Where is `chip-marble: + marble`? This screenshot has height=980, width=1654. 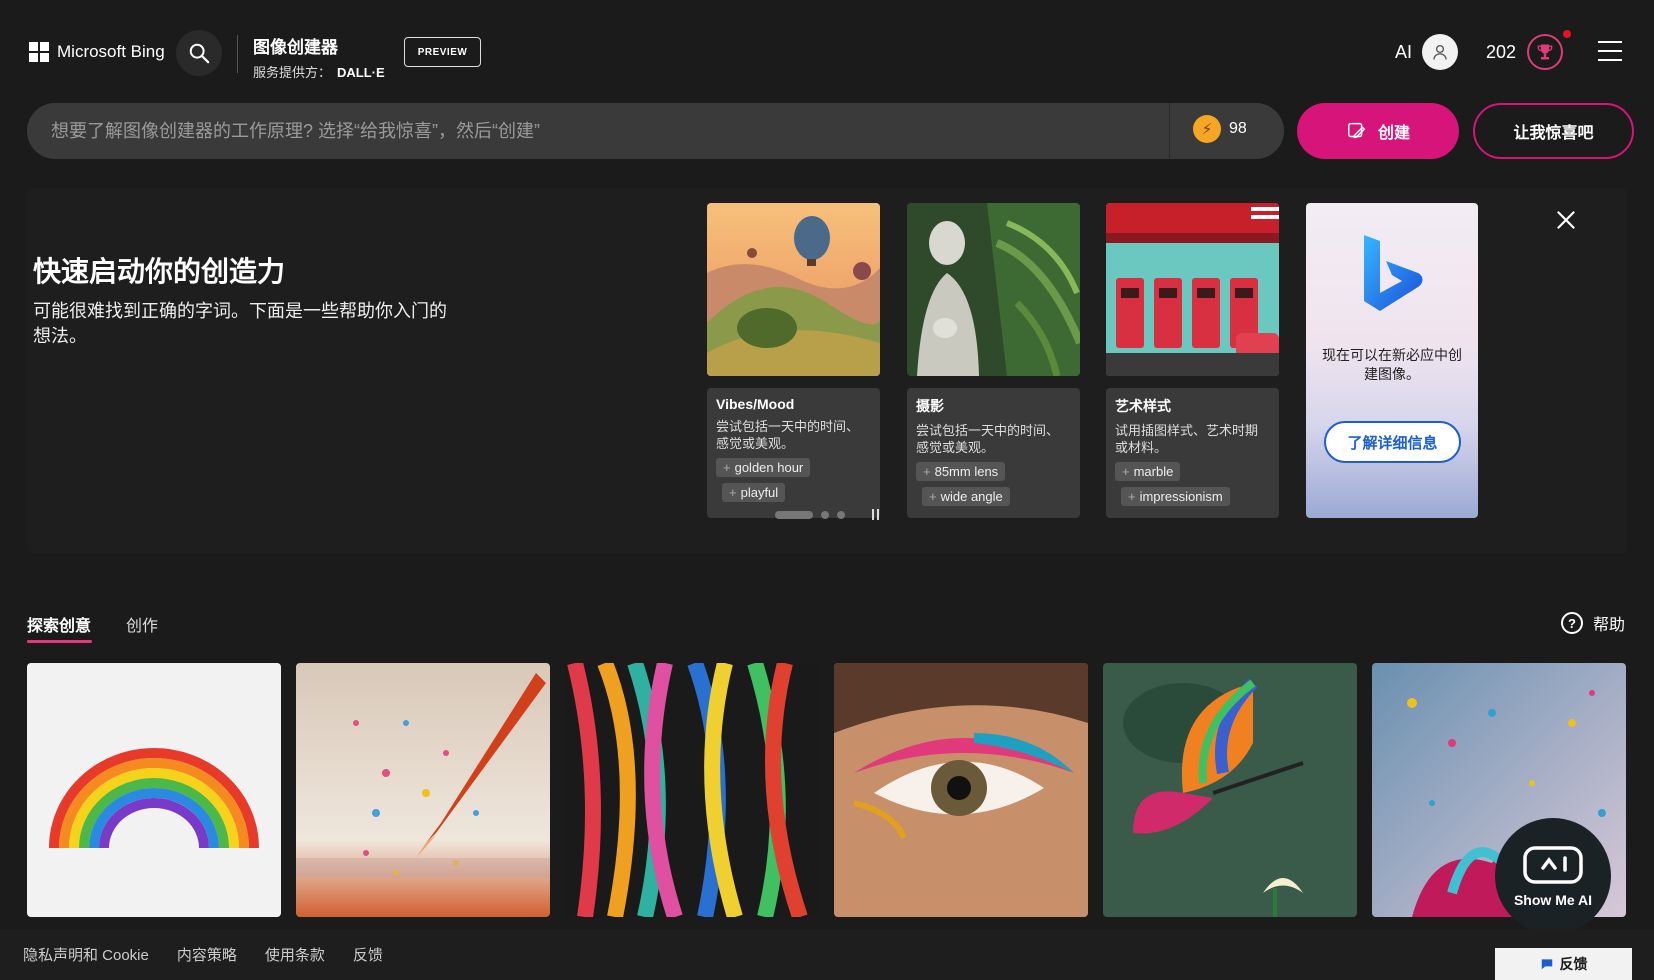
chip-marble: + marble is located at coordinates (1148, 471).